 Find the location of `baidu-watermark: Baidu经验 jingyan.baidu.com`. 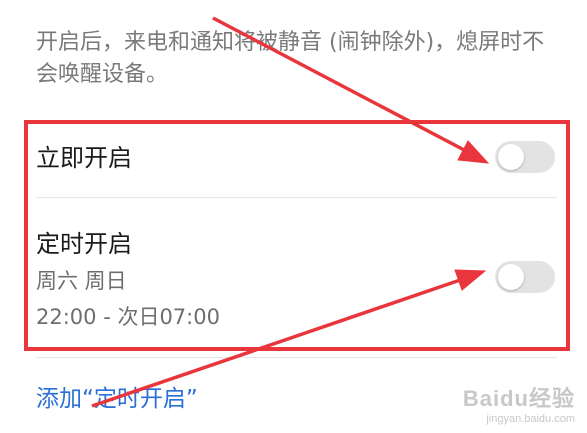

baidu-watermark: Baidu经验 jingyan.baidu.com is located at coordinates (519, 403).